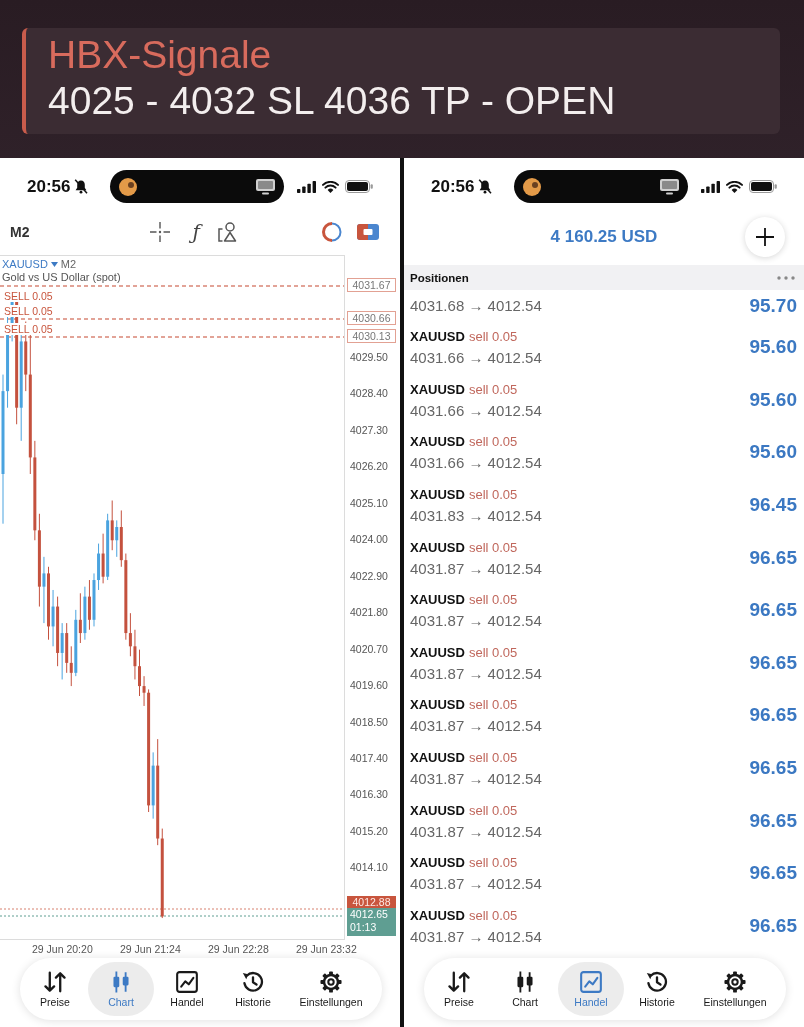 Image resolution: width=804 pixels, height=1027 pixels. I want to click on add-button, so click(765, 236).